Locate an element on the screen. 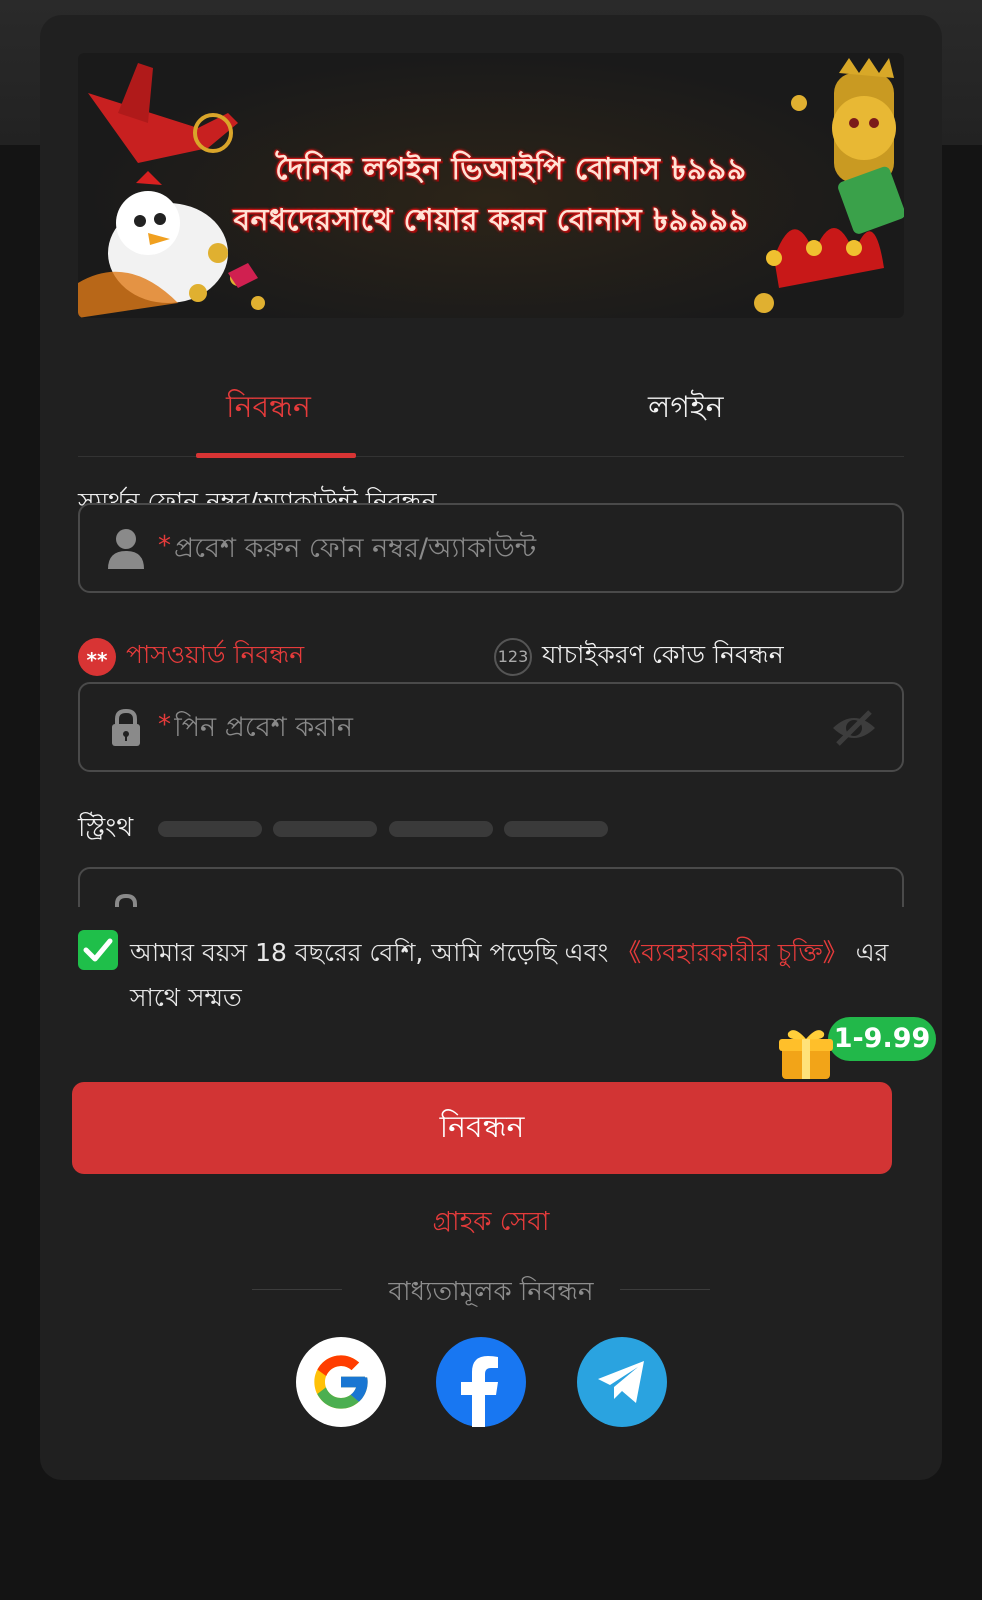 The height and width of the screenshot is (1600, 982). google-login-button is located at coordinates (341, 1382).